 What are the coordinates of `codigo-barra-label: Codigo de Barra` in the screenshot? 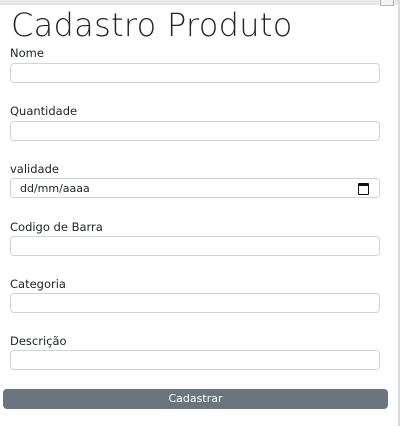 It's located at (56, 227).